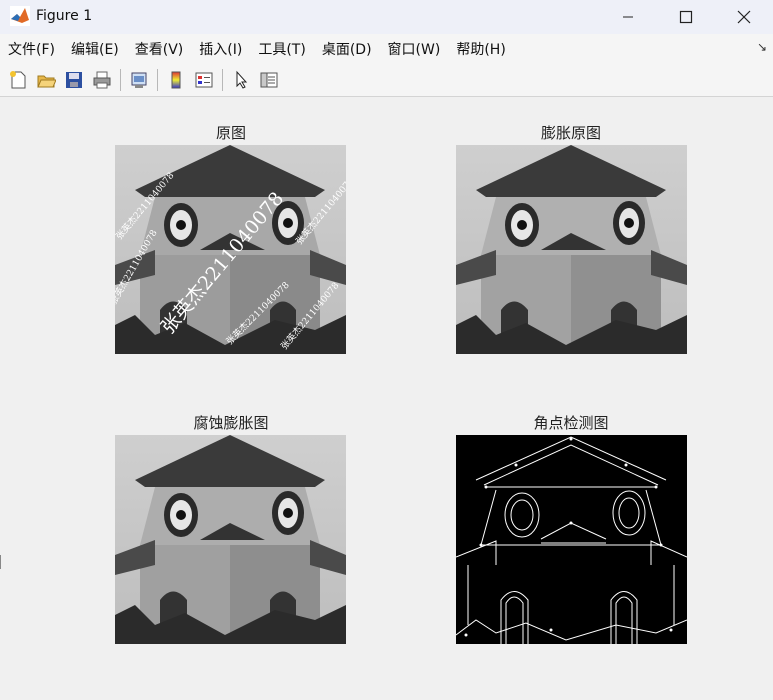 The width and height of the screenshot is (773, 700). I want to click on close-icon, so click(744, 17).